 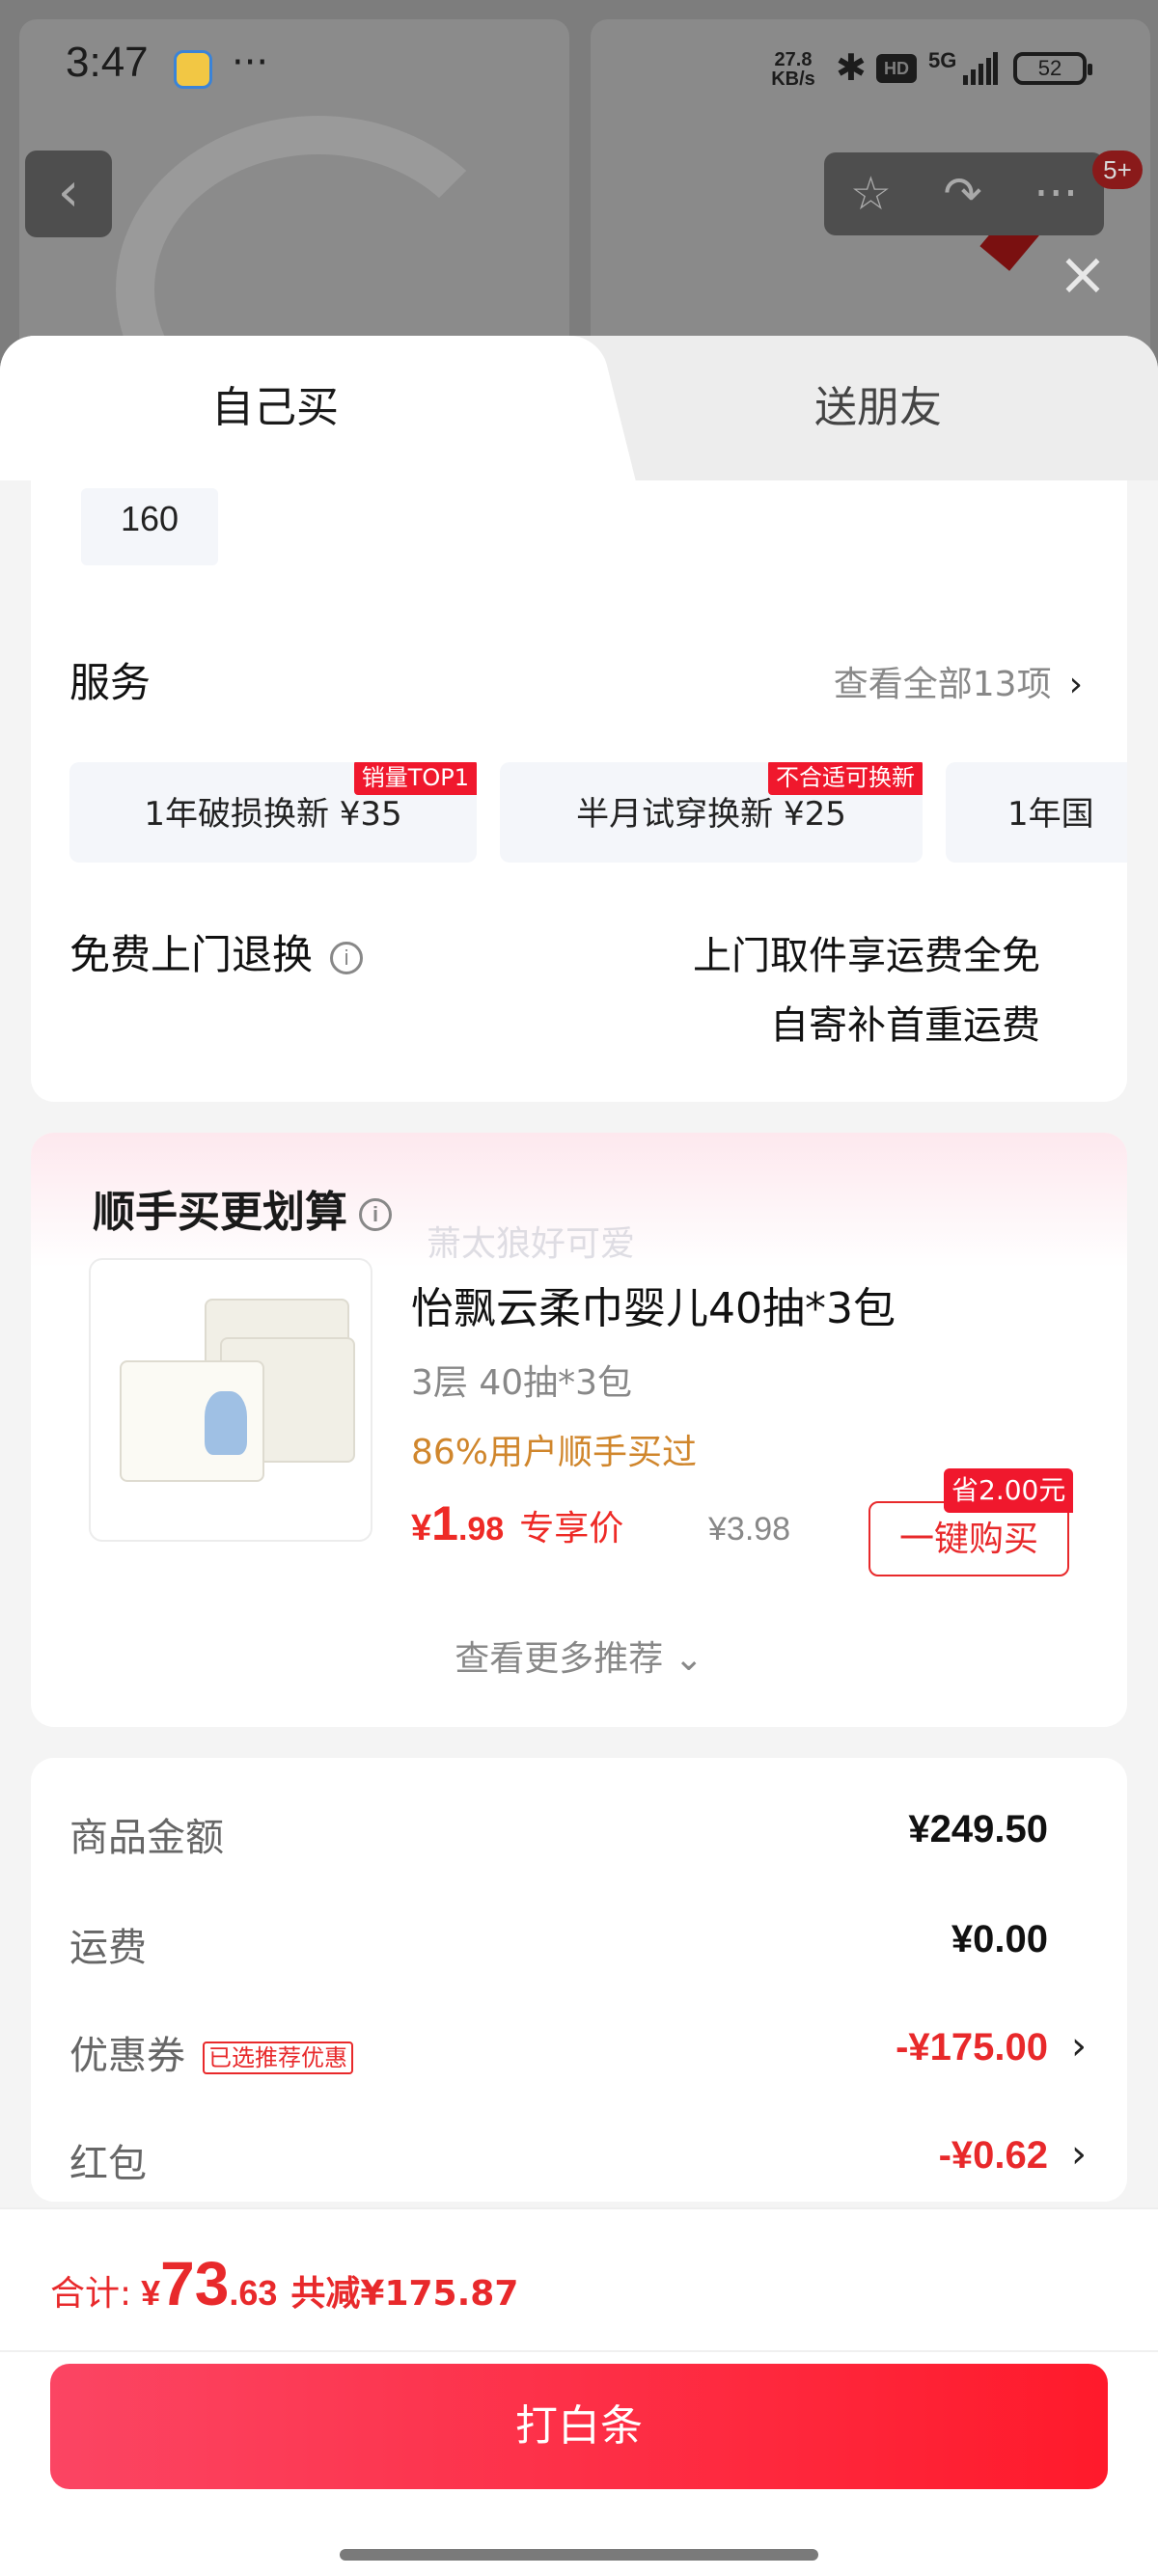 I want to click on divider, so click(x=579, y=2351).